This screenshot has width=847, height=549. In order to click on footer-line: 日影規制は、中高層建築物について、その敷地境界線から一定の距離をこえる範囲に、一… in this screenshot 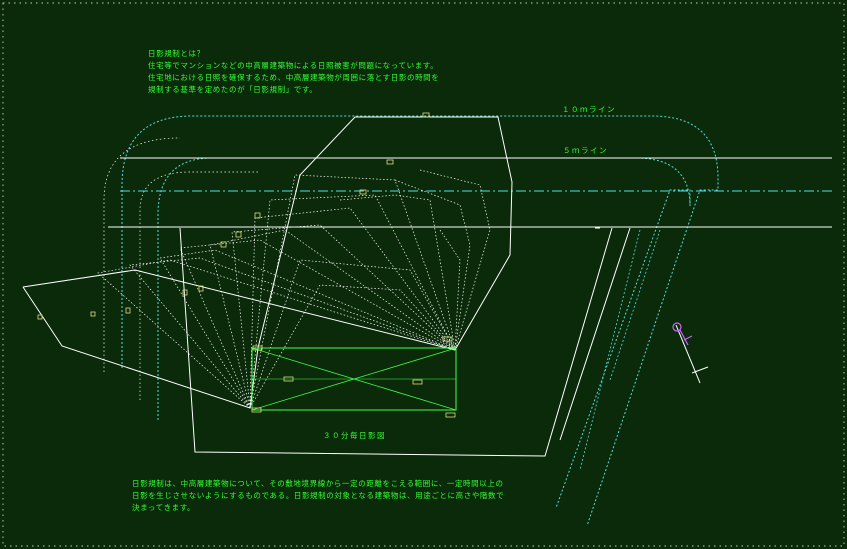, I will do `click(318, 483)`.